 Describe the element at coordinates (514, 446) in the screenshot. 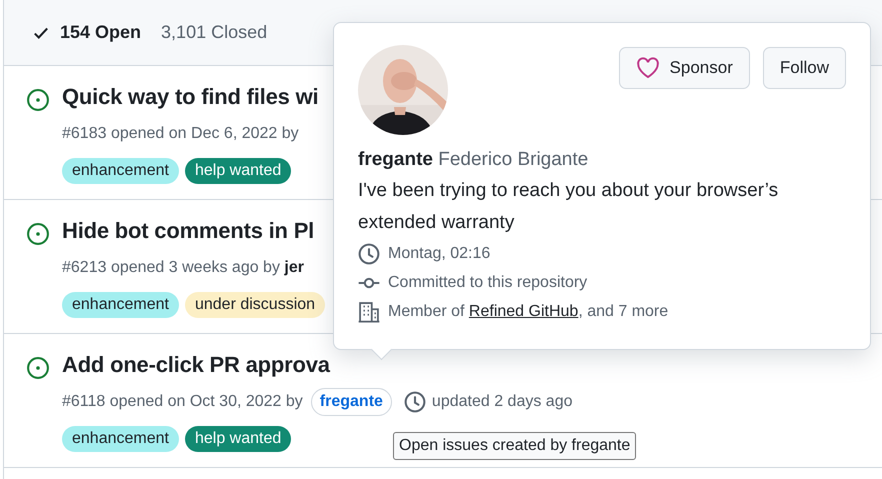

I see `tooltip: Open issues created by fregante` at that location.